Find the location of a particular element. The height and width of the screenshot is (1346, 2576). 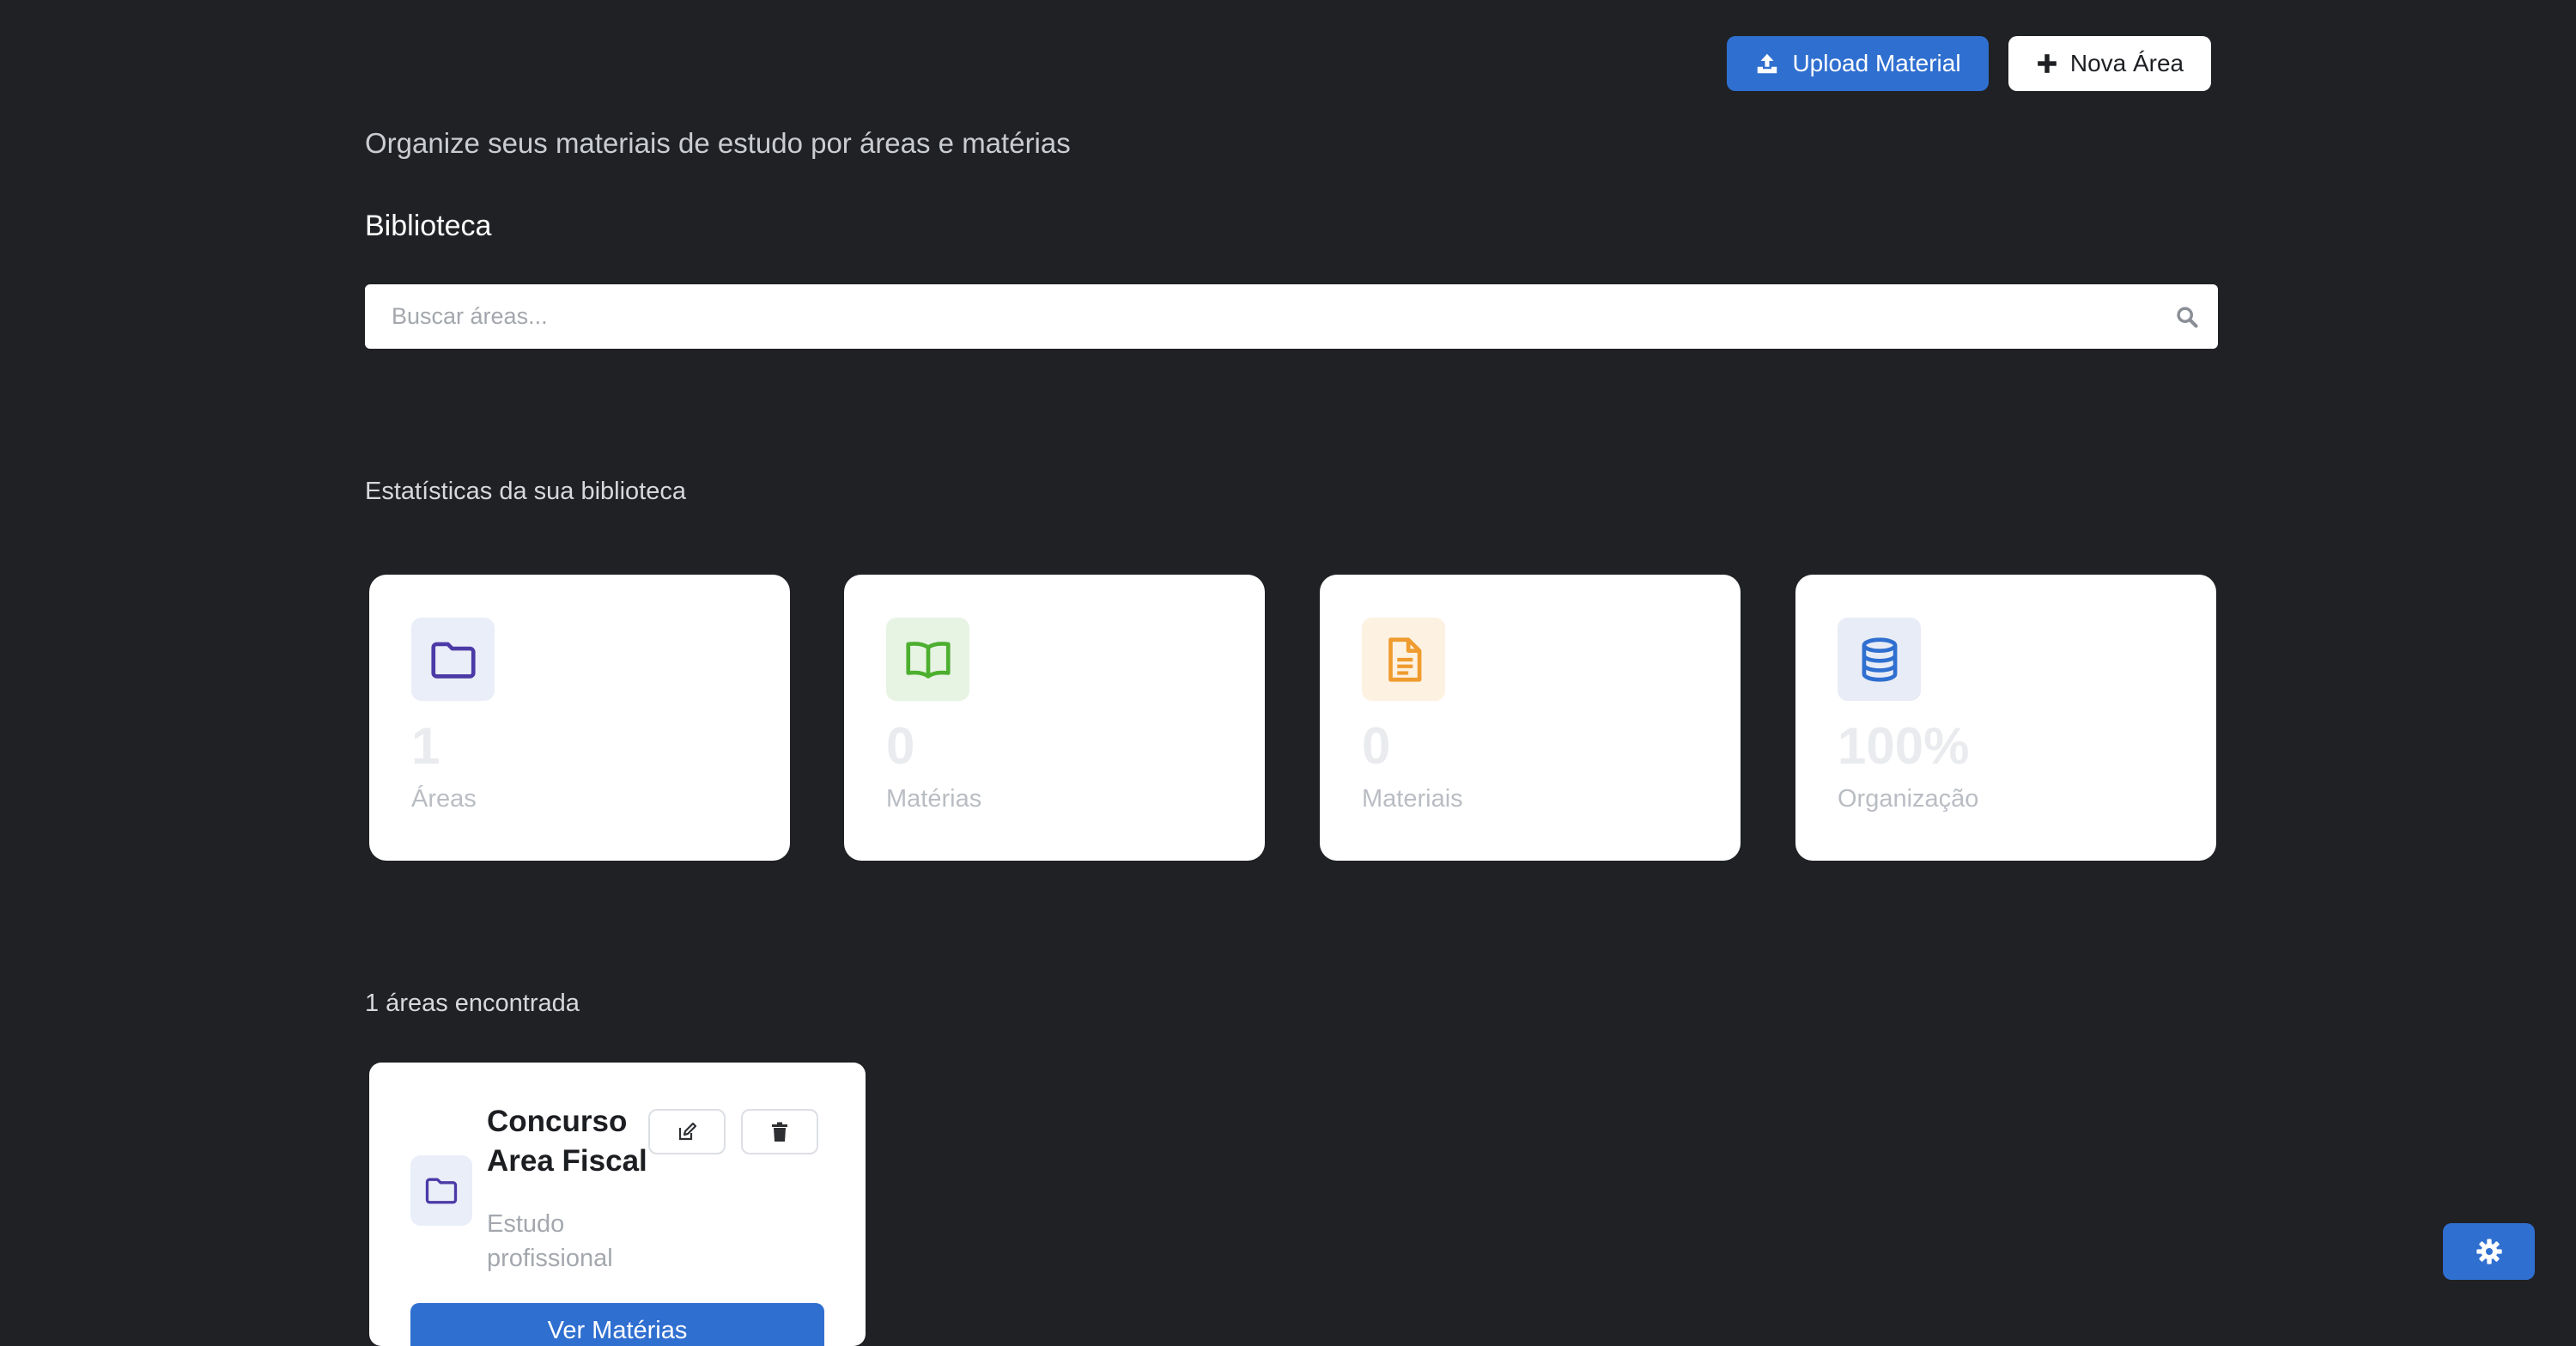

area-description: Estudo profissional is located at coordinates (550, 1241).